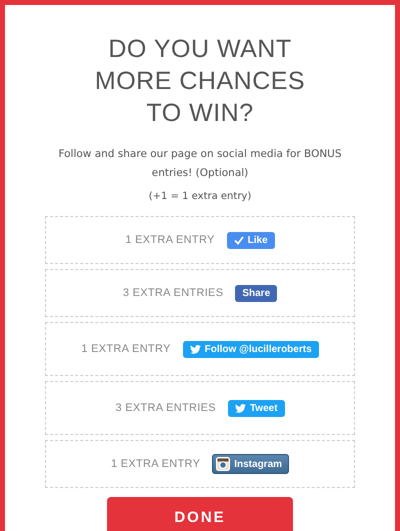 This screenshot has width=400, height=531. What do you see at coordinates (256, 293) in the screenshot?
I see `social-button: Share` at bounding box center [256, 293].